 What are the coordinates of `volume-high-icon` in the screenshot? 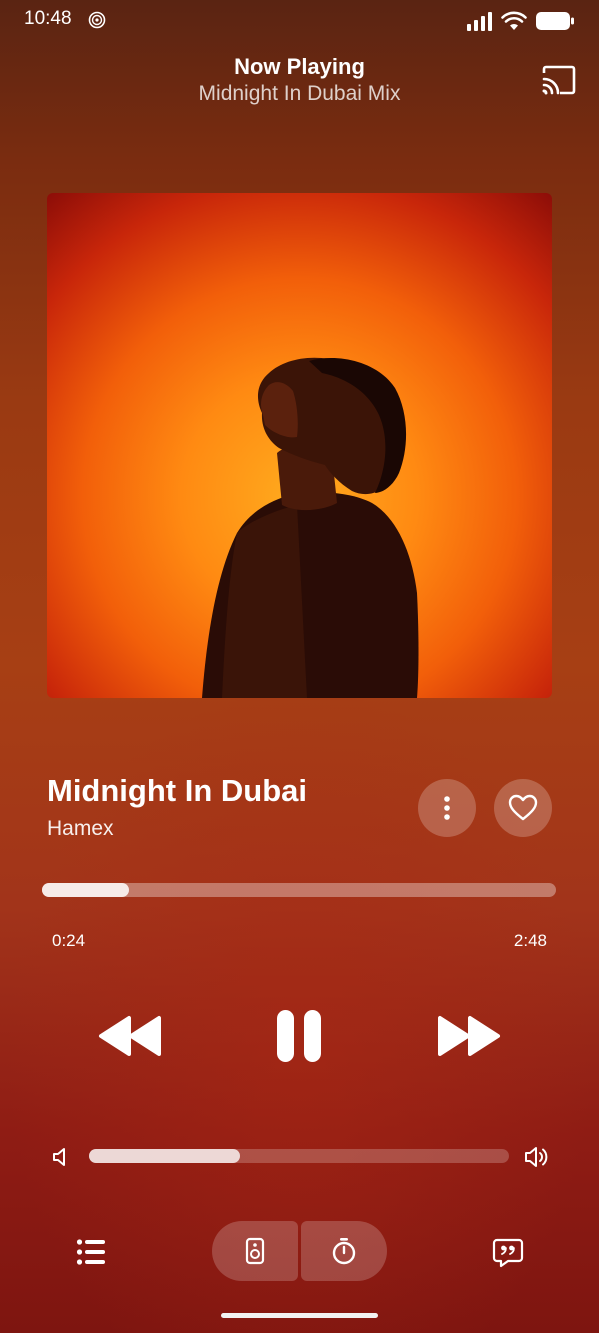 It's located at (537, 1157).